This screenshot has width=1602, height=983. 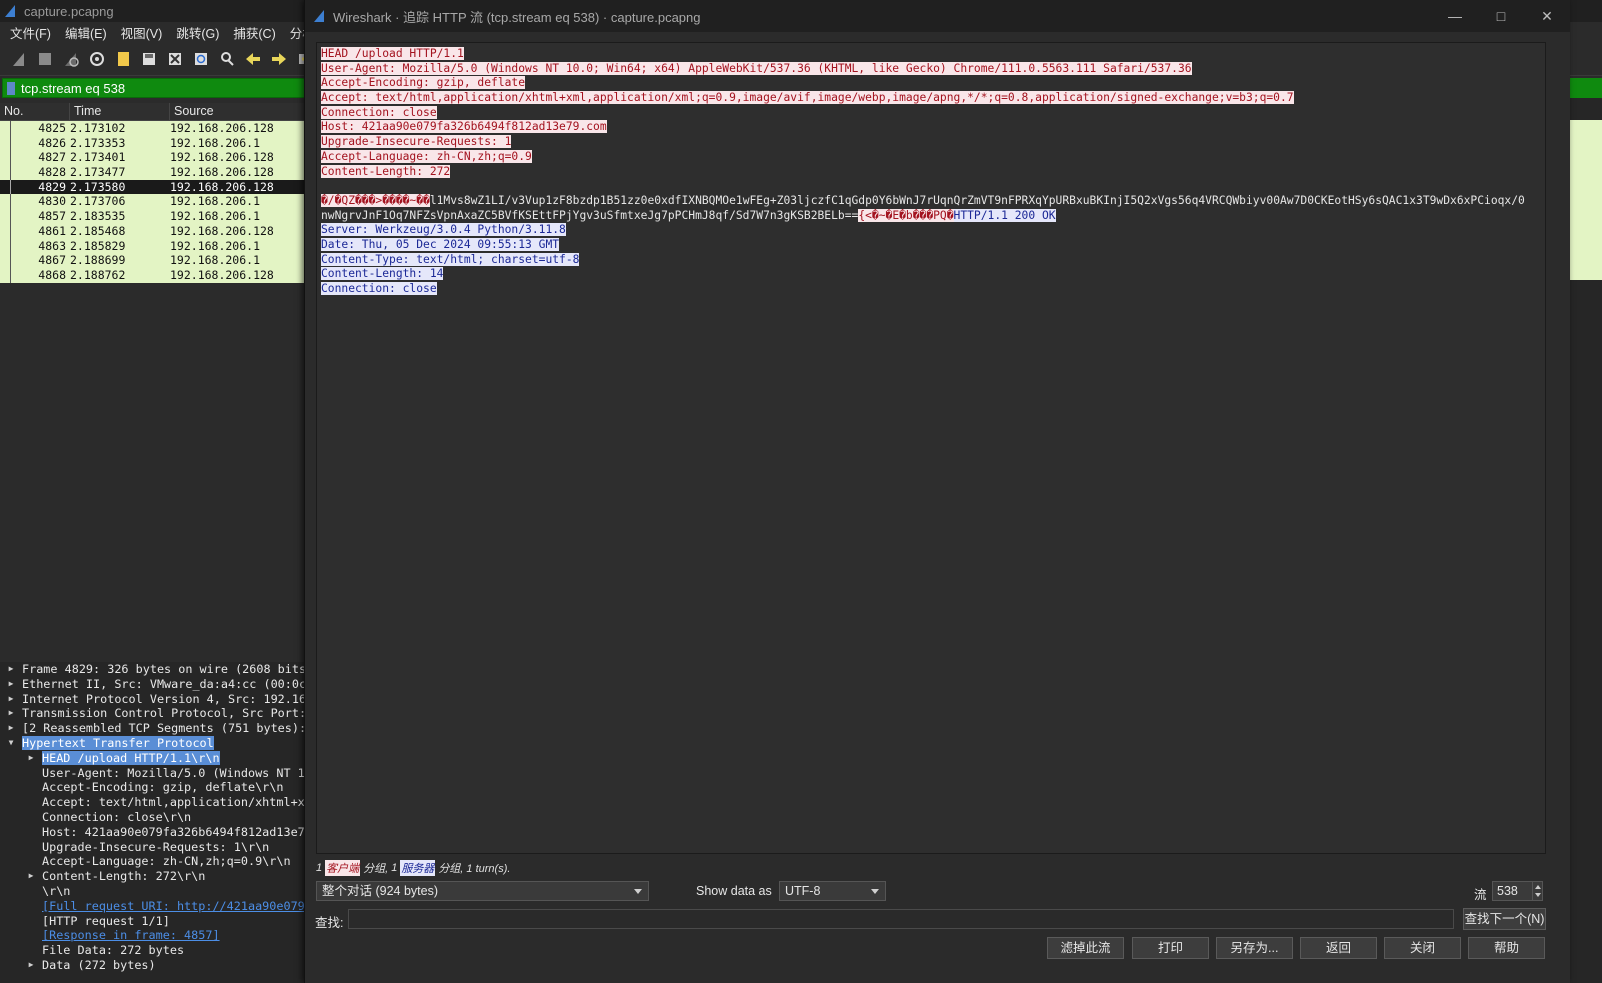 What do you see at coordinates (155, 965) in the screenshot?
I see `detail-row: ▶ Data (272 bytes)` at bounding box center [155, 965].